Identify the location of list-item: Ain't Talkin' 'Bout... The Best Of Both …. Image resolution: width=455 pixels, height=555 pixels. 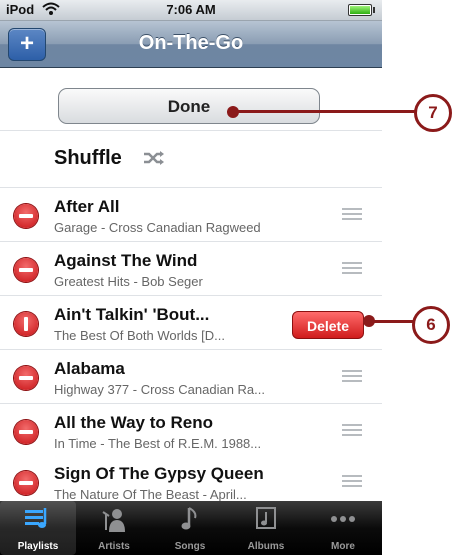
(191, 323).